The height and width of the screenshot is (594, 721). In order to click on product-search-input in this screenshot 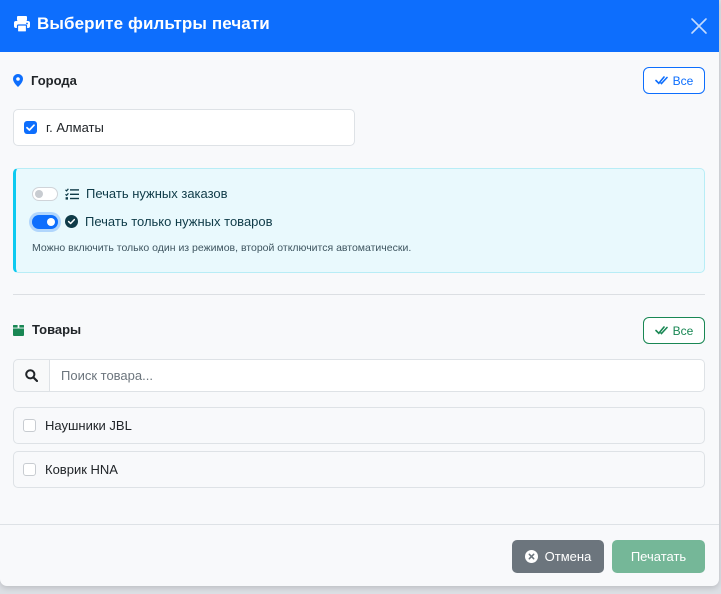, I will do `click(377, 375)`.